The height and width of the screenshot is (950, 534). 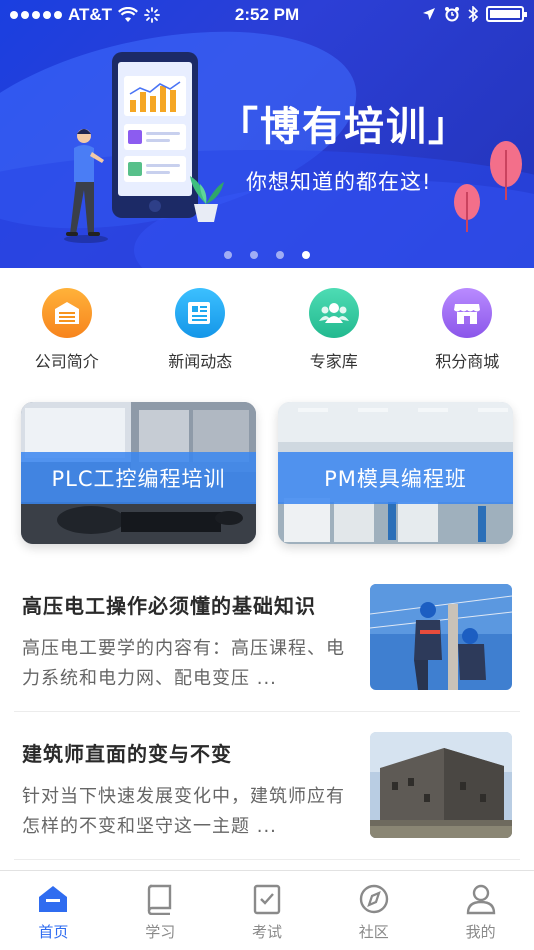 I want to click on quick-menu: 公司简介 新闻动态 专家库 积分商城, so click(x=267, y=326).